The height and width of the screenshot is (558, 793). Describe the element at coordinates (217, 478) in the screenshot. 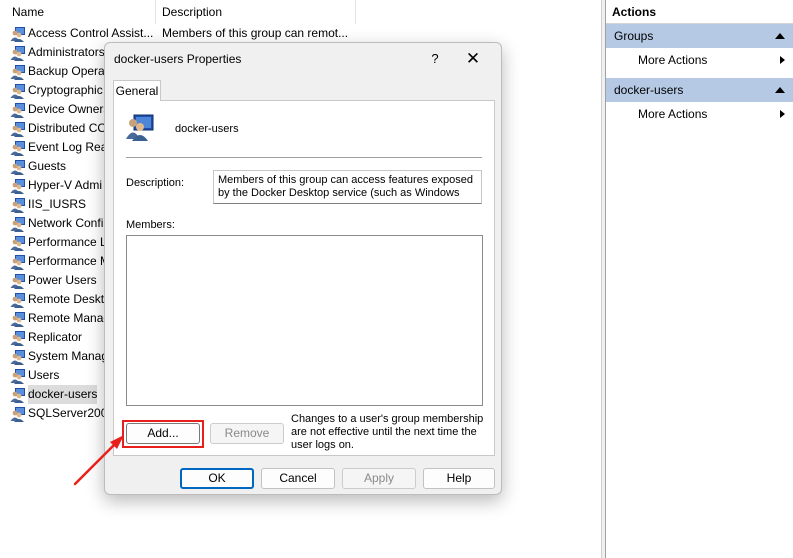

I see `ok-button: OK` at that location.